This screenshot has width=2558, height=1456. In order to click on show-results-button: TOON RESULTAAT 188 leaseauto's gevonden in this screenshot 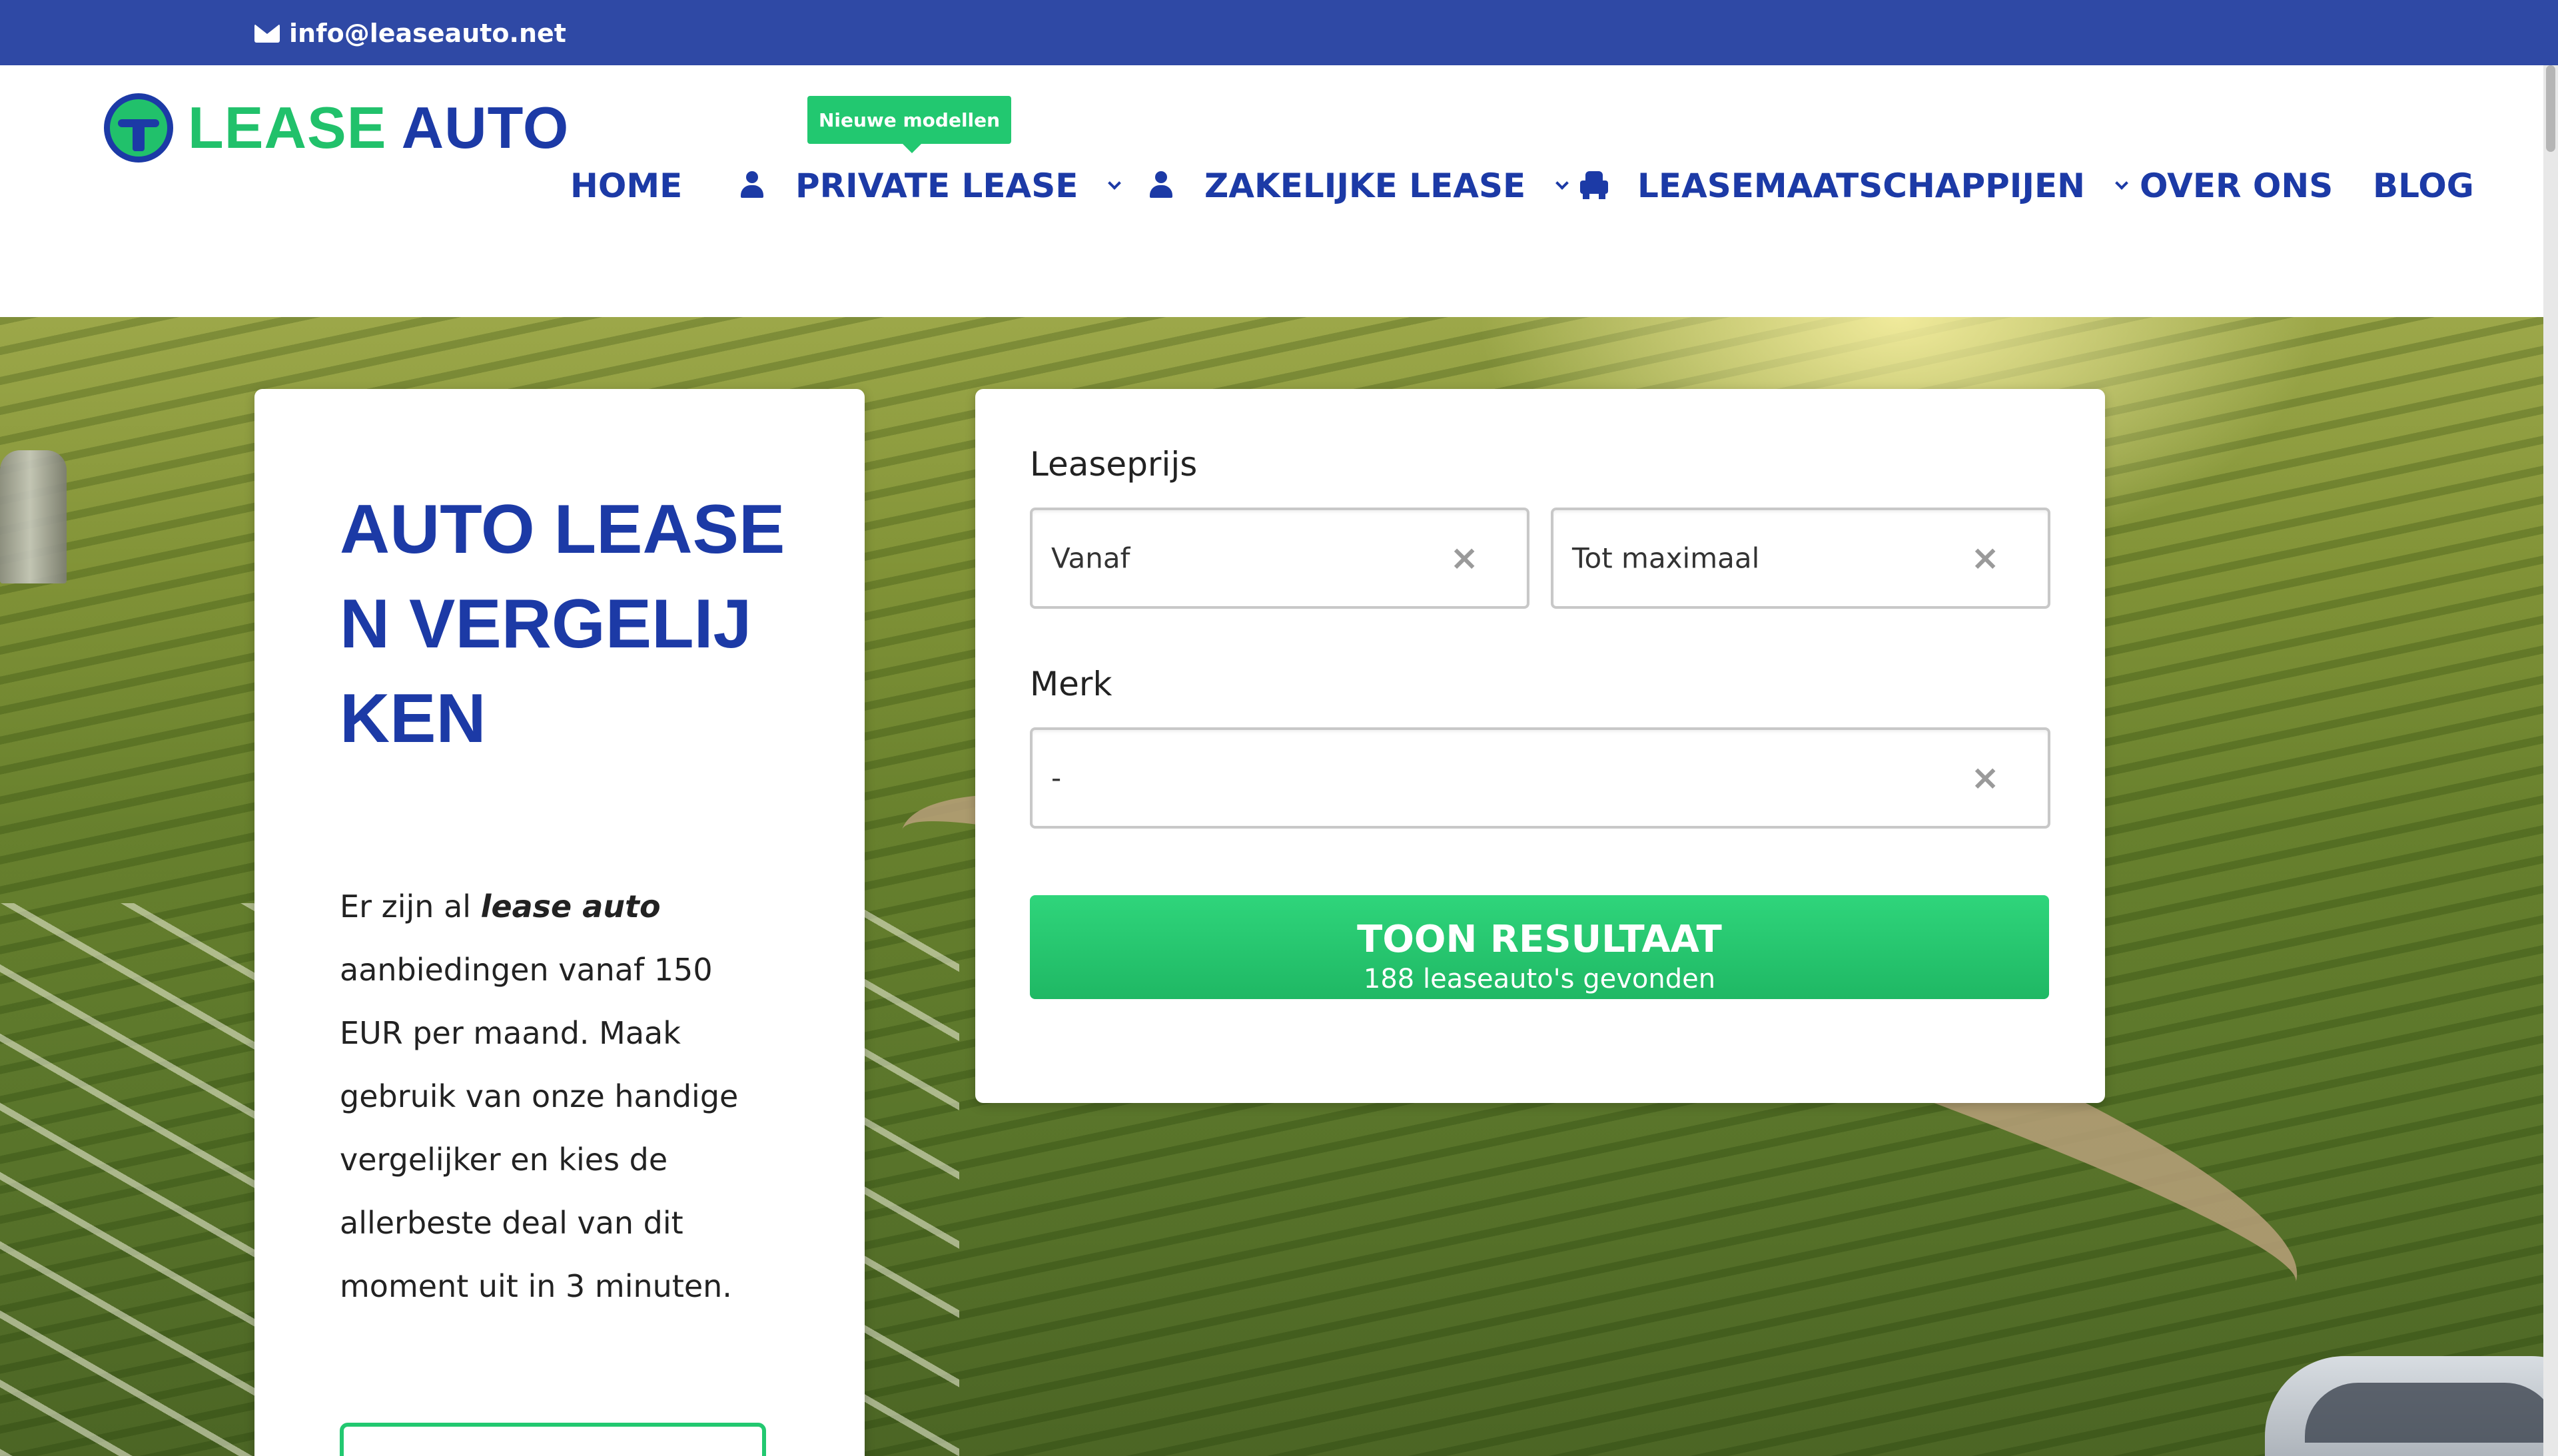, I will do `click(1539, 947)`.